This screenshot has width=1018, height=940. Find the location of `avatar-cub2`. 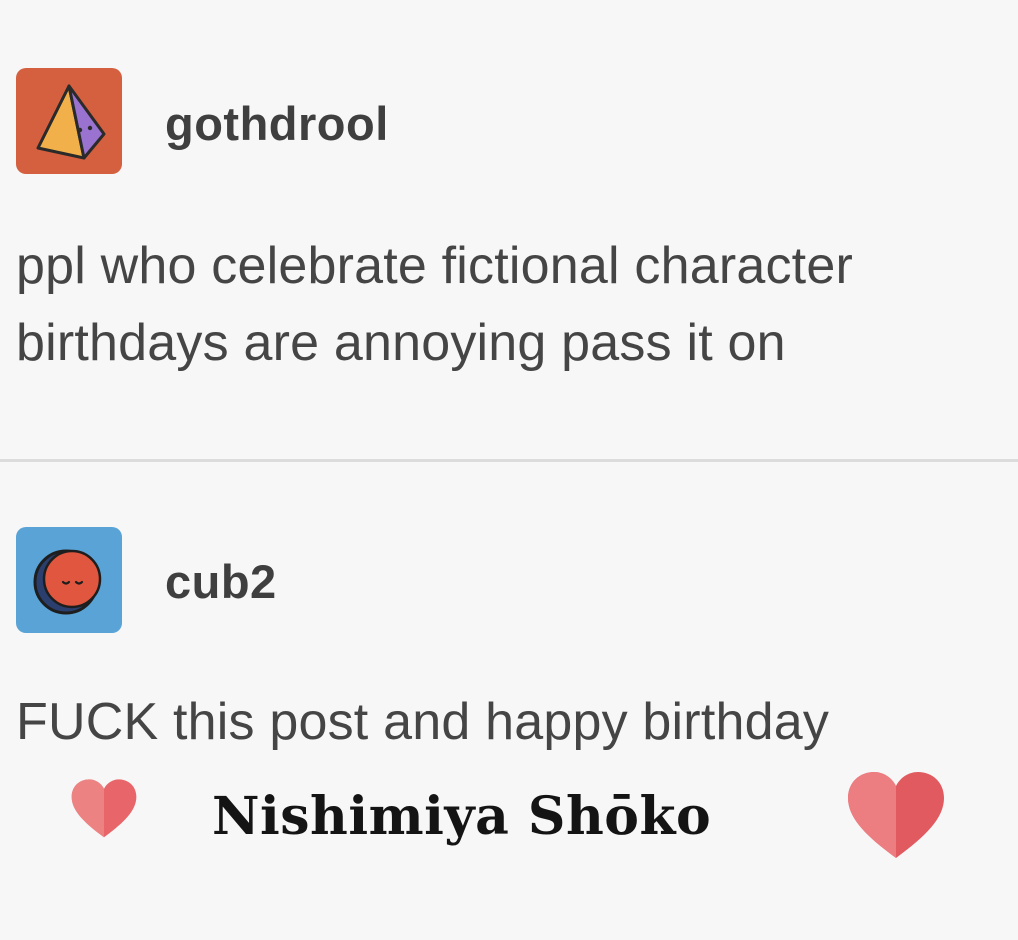

avatar-cub2 is located at coordinates (69, 580).